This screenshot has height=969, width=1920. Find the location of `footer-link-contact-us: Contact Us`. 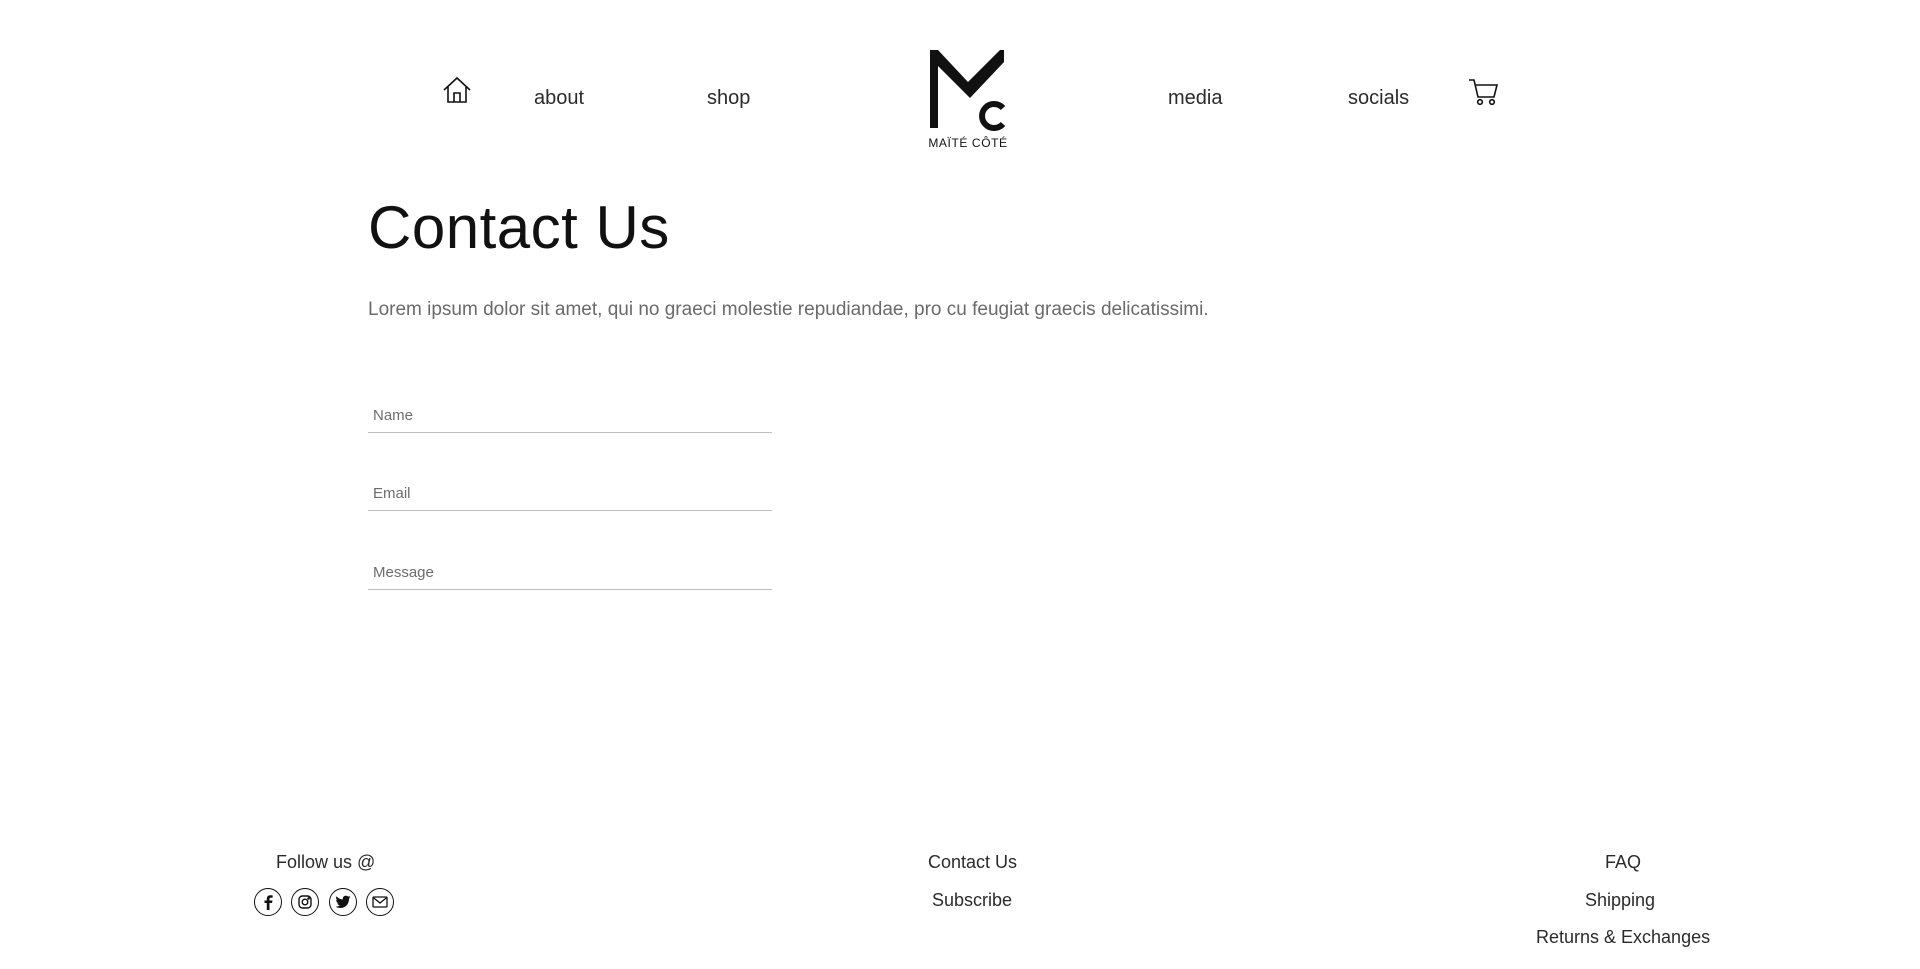

footer-link-contact-us: Contact Us is located at coordinates (972, 862).